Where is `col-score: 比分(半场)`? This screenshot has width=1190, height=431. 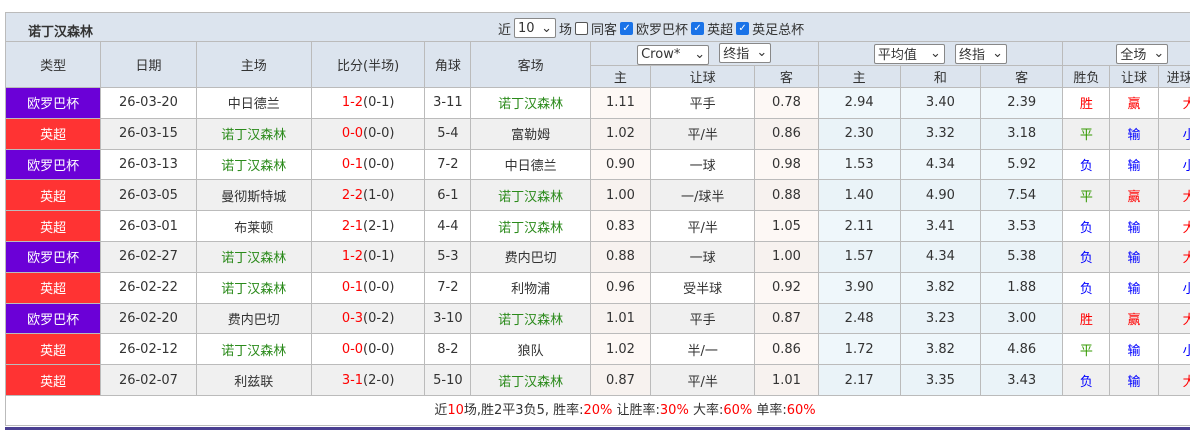
col-score: 比分(半场) is located at coordinates (368, 64).